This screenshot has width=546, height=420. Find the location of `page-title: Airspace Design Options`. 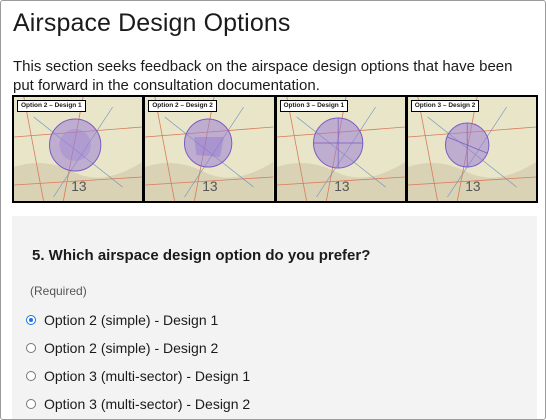

page-title: Airspace Design Options is located at coordinates (152, 23).